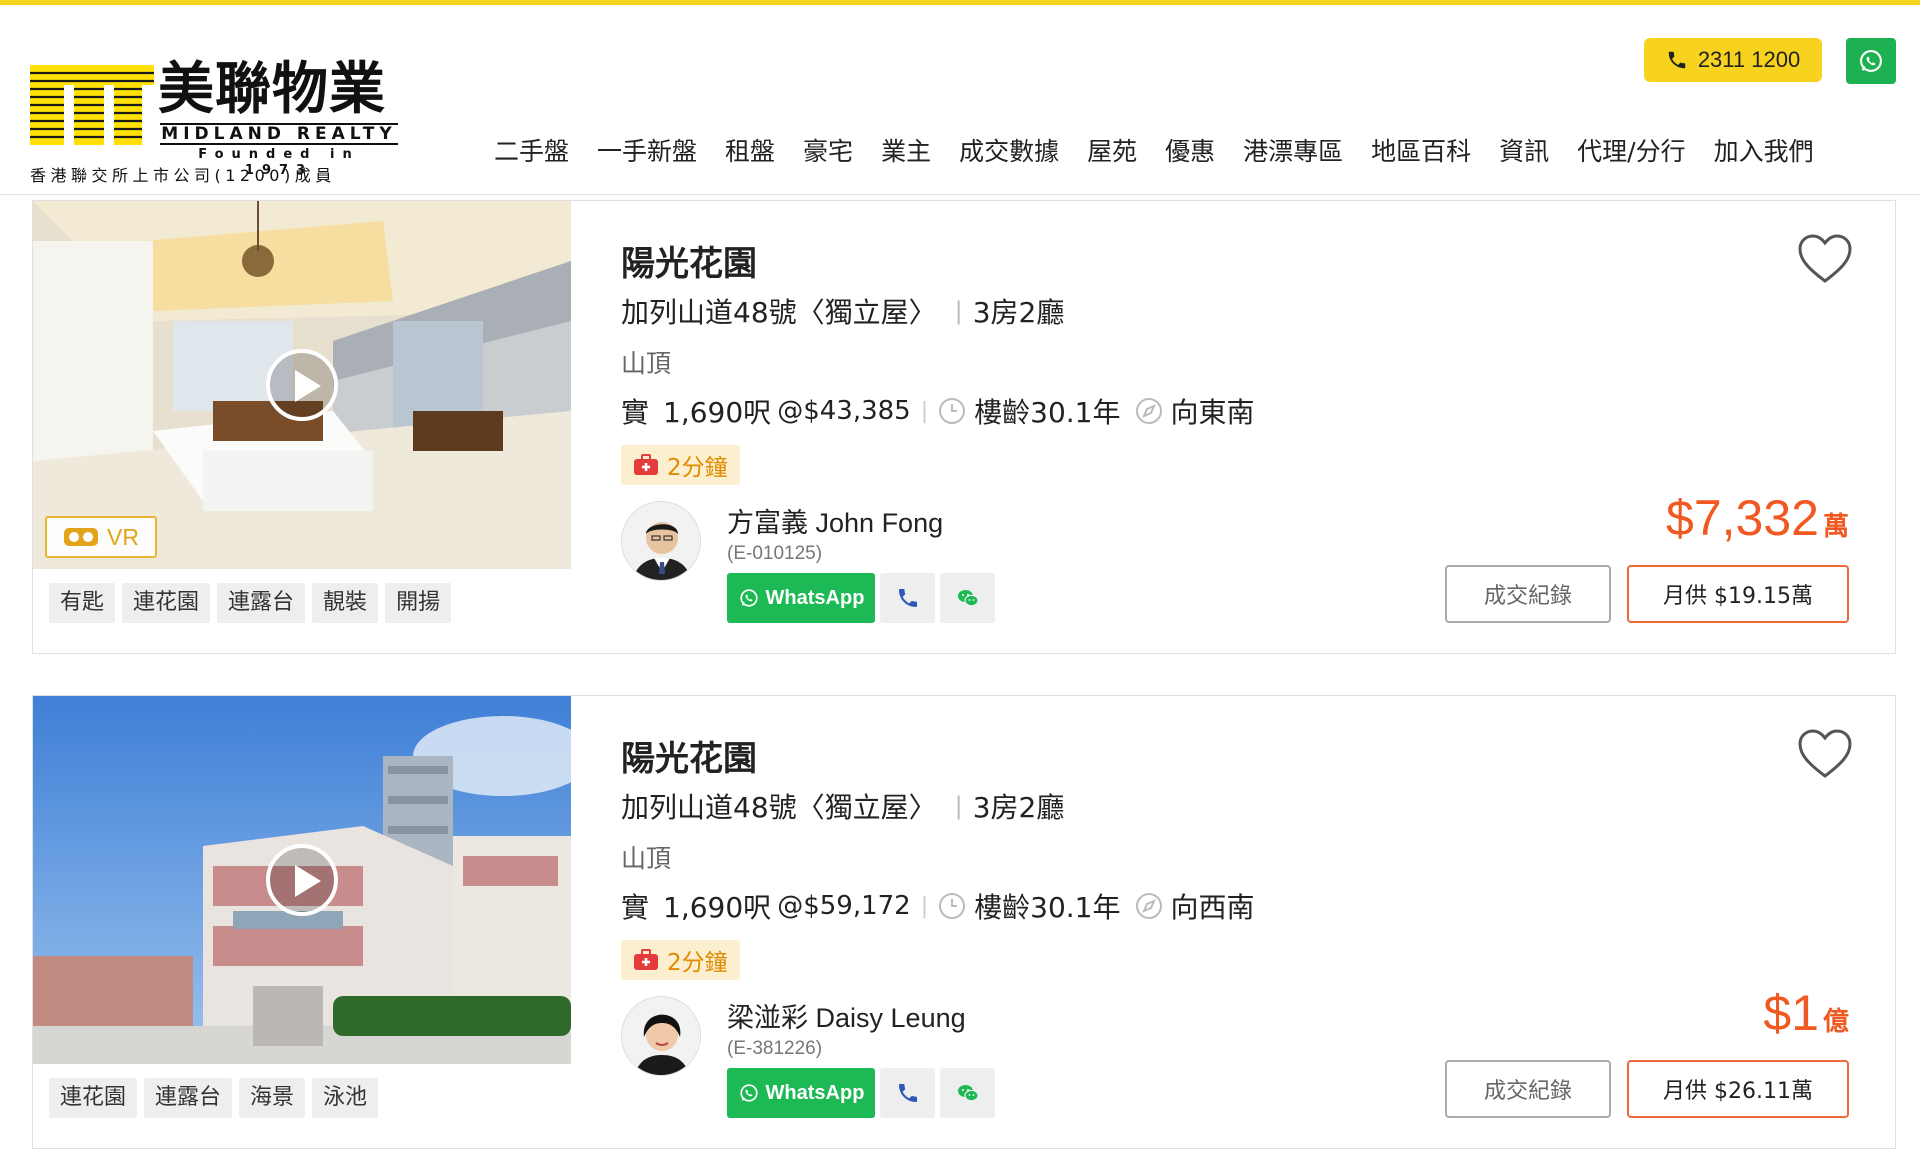 Image resolution: width=1920 pixels, height=1150 pixels. Describe the element at coordinates (938, 411) in the screenshot. I see `listing-specs: 實 1,690呎 @$43,385 | 樓齡30.1年 向東南` at that location.